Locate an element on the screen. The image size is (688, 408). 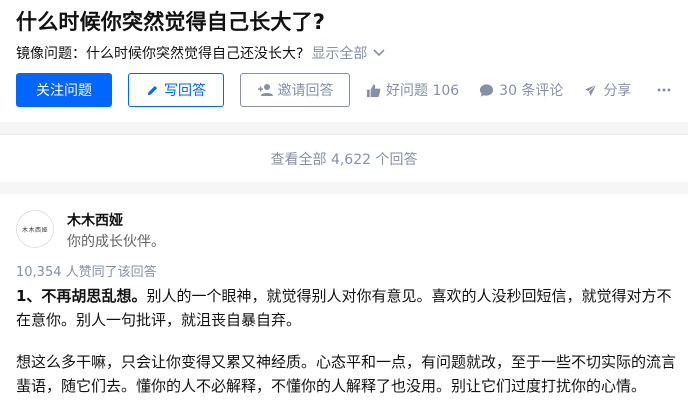
add-user-icon is located at coordinates (265, 90).